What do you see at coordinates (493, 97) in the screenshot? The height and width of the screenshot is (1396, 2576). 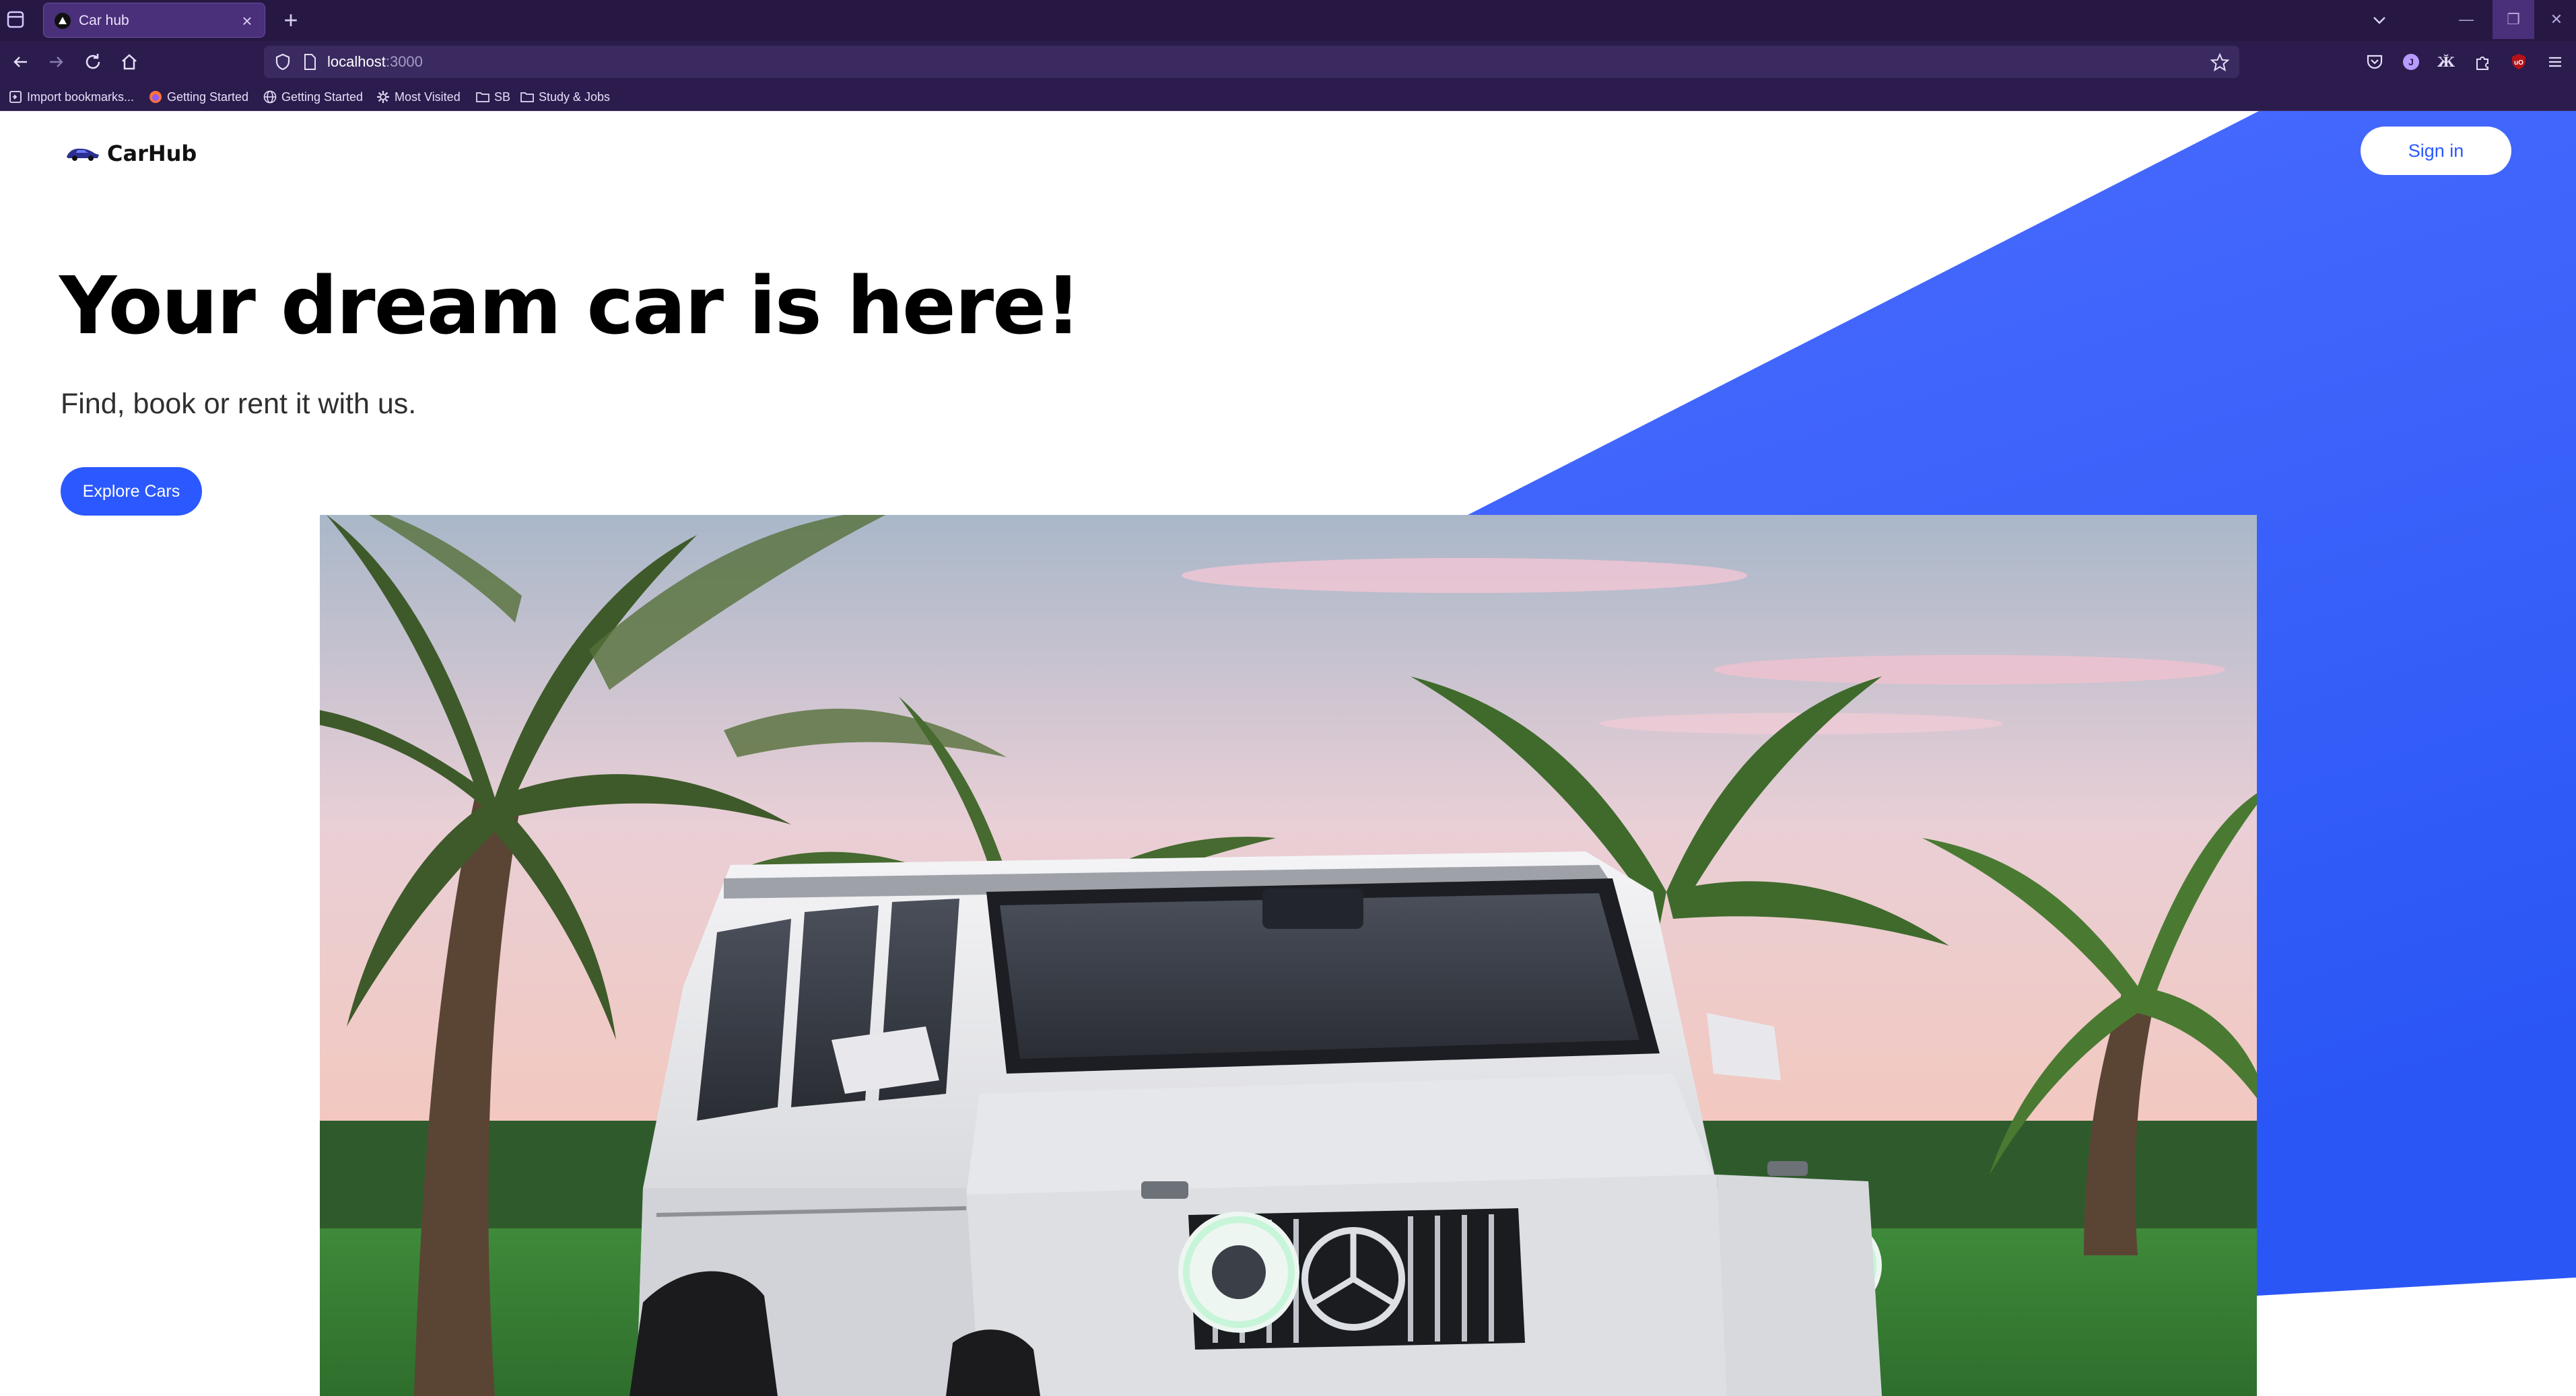 I see `bookmark-folder-sb: SB` at bounding box center [493, 97].